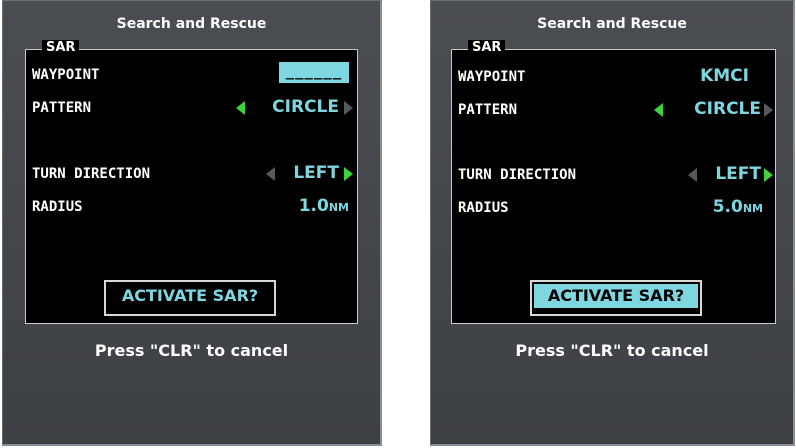 The image size is (796, 448). Describe the element at coordinates (724, 76) in the screenshot. I see `waypoint-value: KMCI` at that location.